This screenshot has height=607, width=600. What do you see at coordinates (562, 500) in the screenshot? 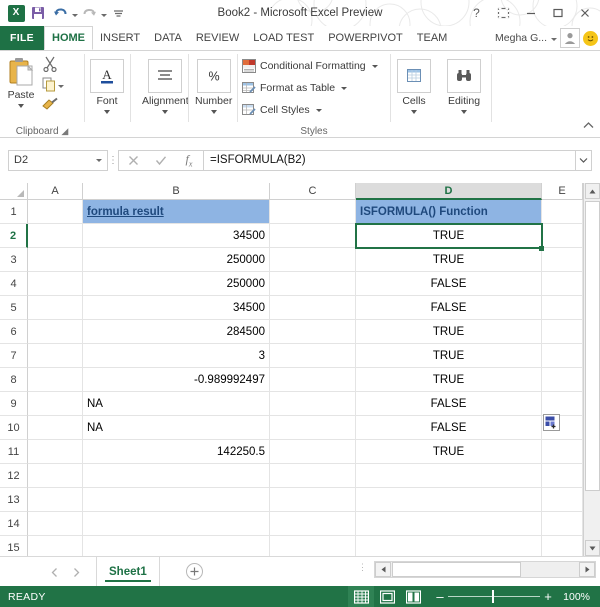
I see `cell-e13` at bounding box center [562, 500].